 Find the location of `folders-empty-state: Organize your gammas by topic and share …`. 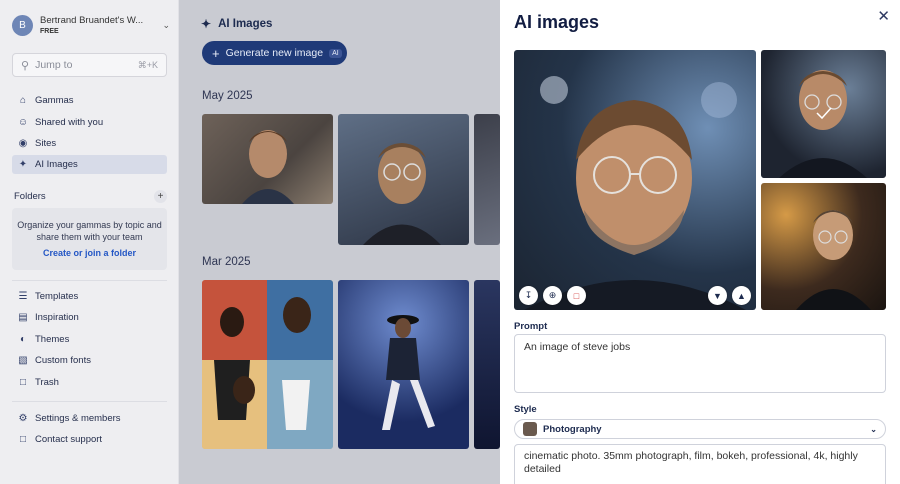

folders-empty-state: Organize your gammas by topic and share … is located at coordinates (89, 239).